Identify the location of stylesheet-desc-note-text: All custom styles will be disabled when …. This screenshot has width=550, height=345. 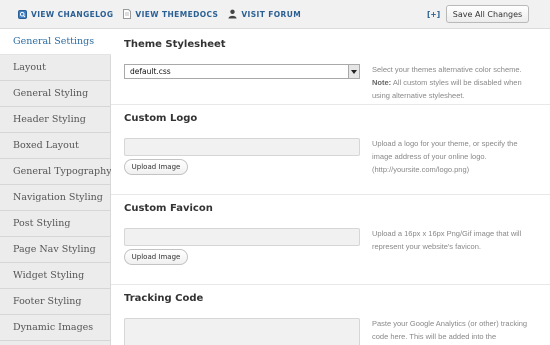
(447, 89).